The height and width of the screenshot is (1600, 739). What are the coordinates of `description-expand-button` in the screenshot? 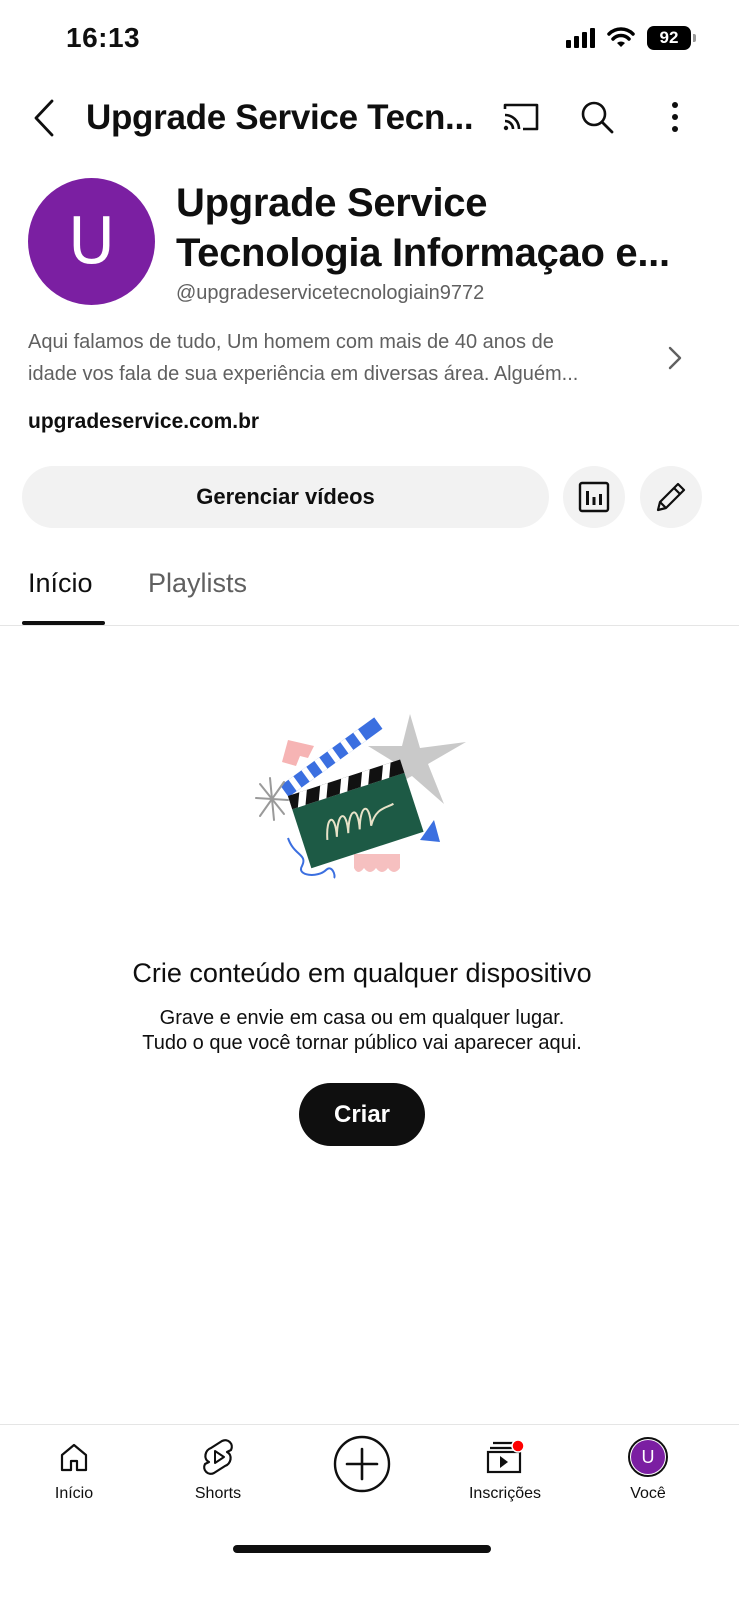 It's located at (675, 358).